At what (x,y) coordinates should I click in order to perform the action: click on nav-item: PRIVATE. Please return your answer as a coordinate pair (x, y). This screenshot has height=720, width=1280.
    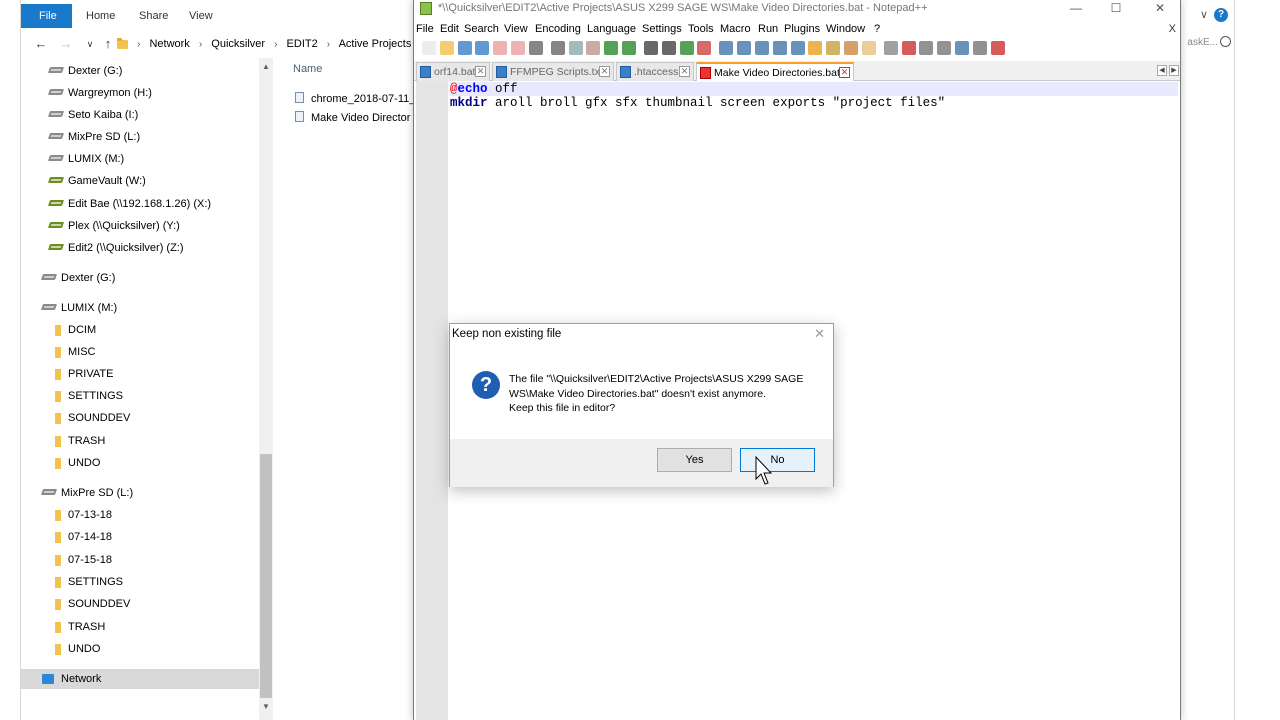
    Looking at the image, I should click on (140, 374).